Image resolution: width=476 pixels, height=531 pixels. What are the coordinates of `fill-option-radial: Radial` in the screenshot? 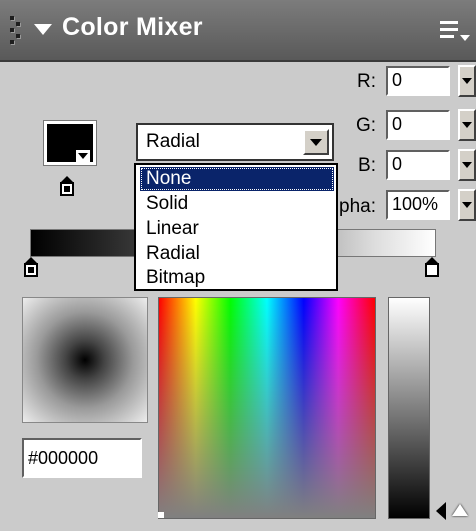 It's located at (237, 254).